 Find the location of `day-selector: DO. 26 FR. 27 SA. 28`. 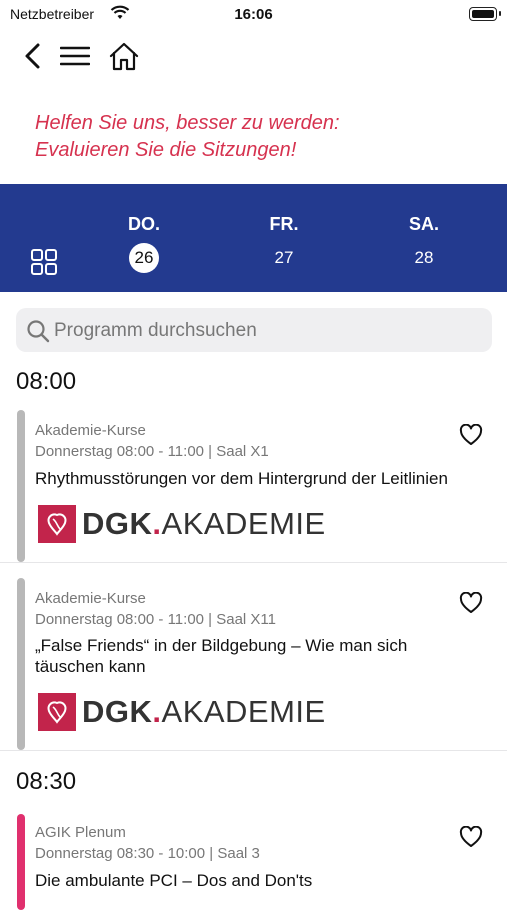

day-selector: DO. 26 FR. 27 SA. 28 is located at coordinates (253, 238).